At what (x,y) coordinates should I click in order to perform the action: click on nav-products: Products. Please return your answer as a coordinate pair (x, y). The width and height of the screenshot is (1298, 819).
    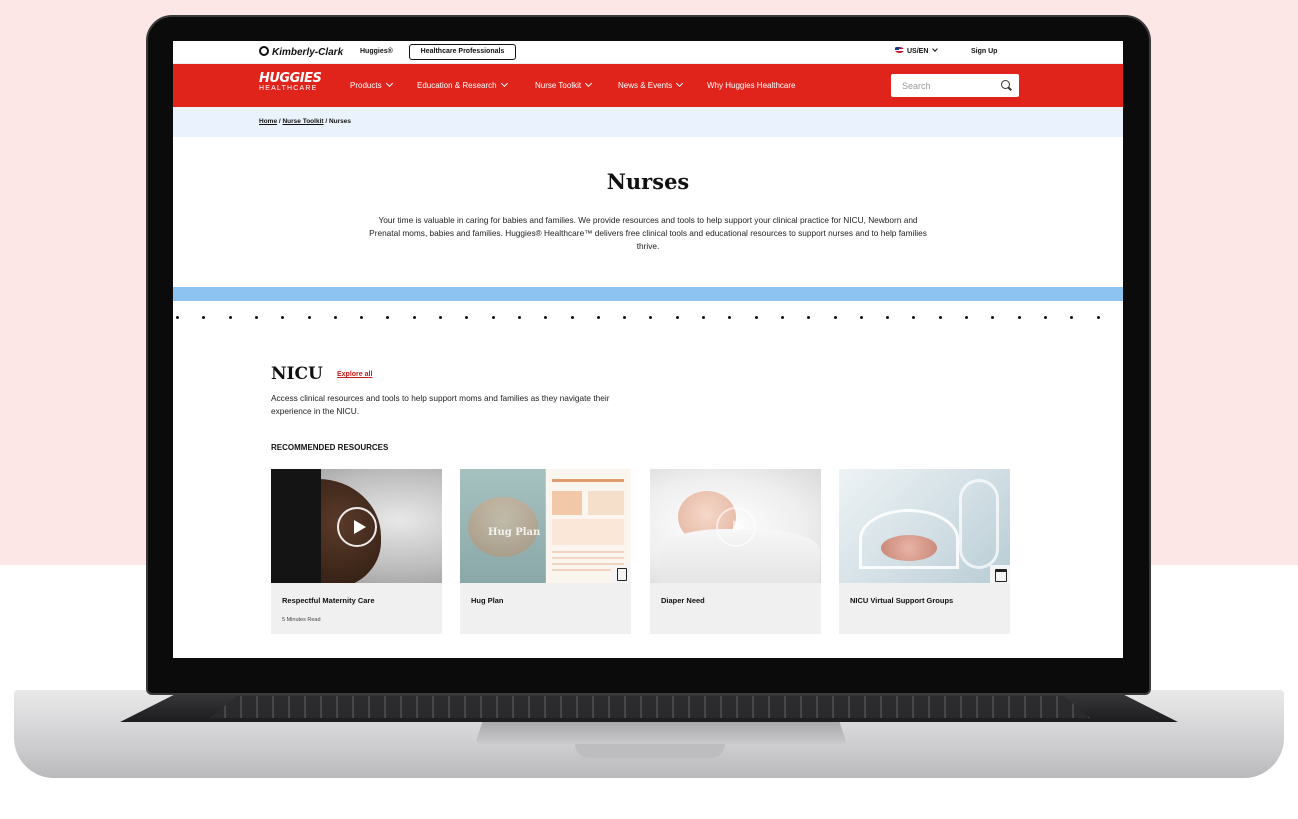
    Looking at the image, I should click on (371, 84).